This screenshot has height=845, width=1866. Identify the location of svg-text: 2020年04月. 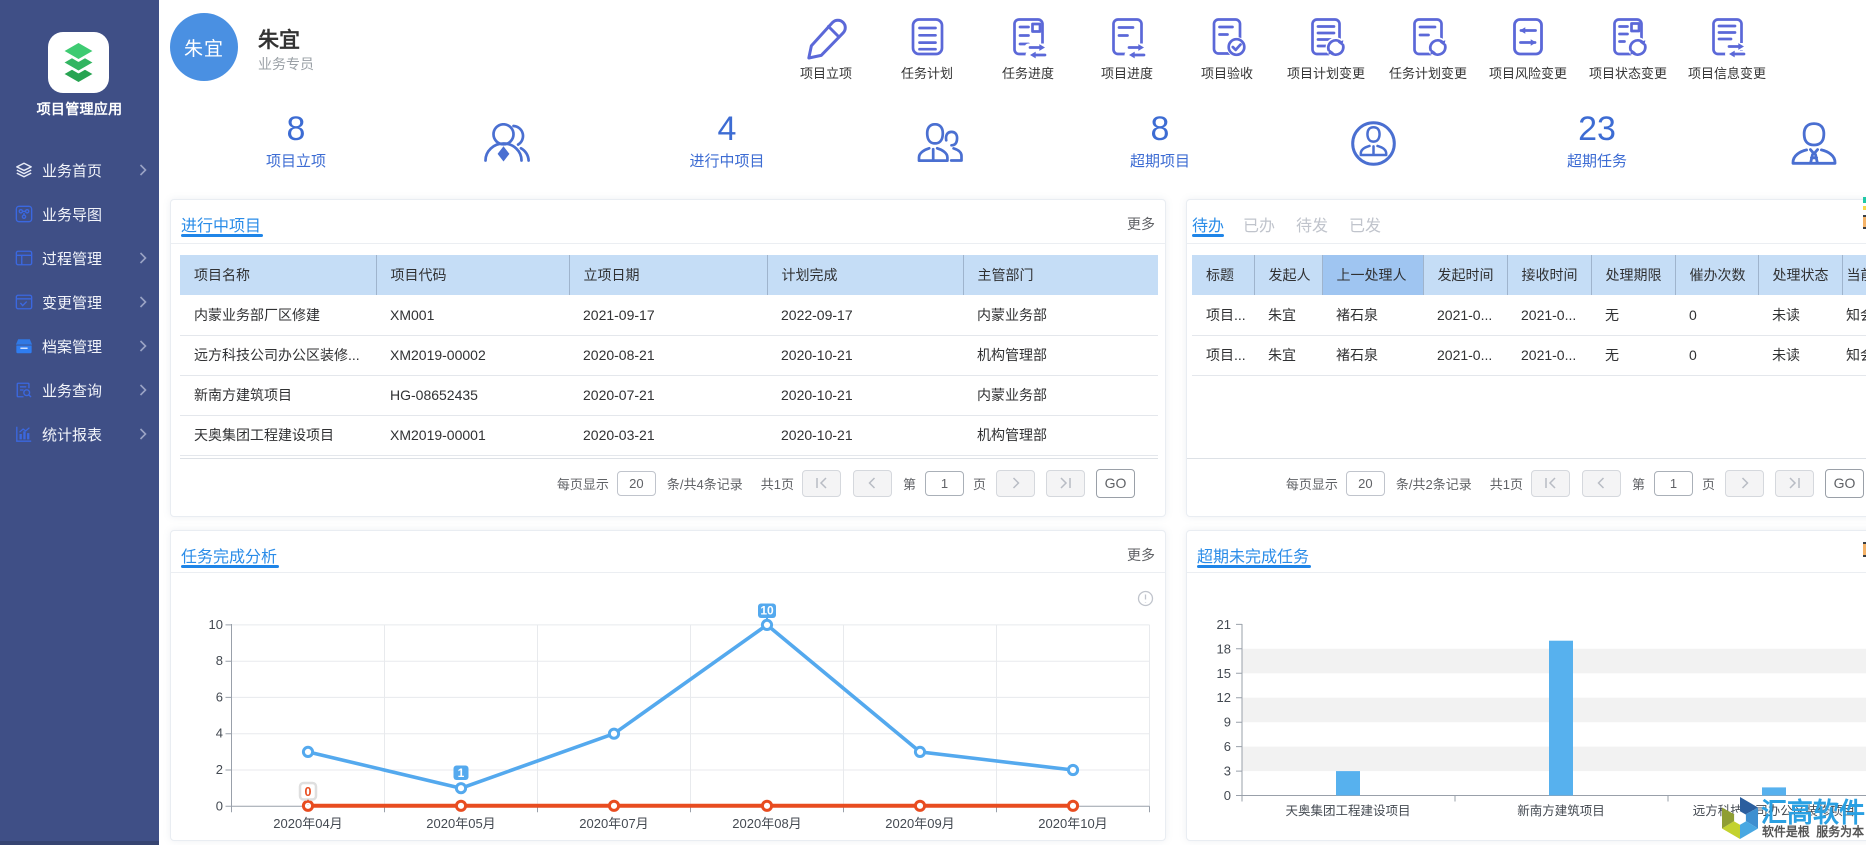
(307, 823).